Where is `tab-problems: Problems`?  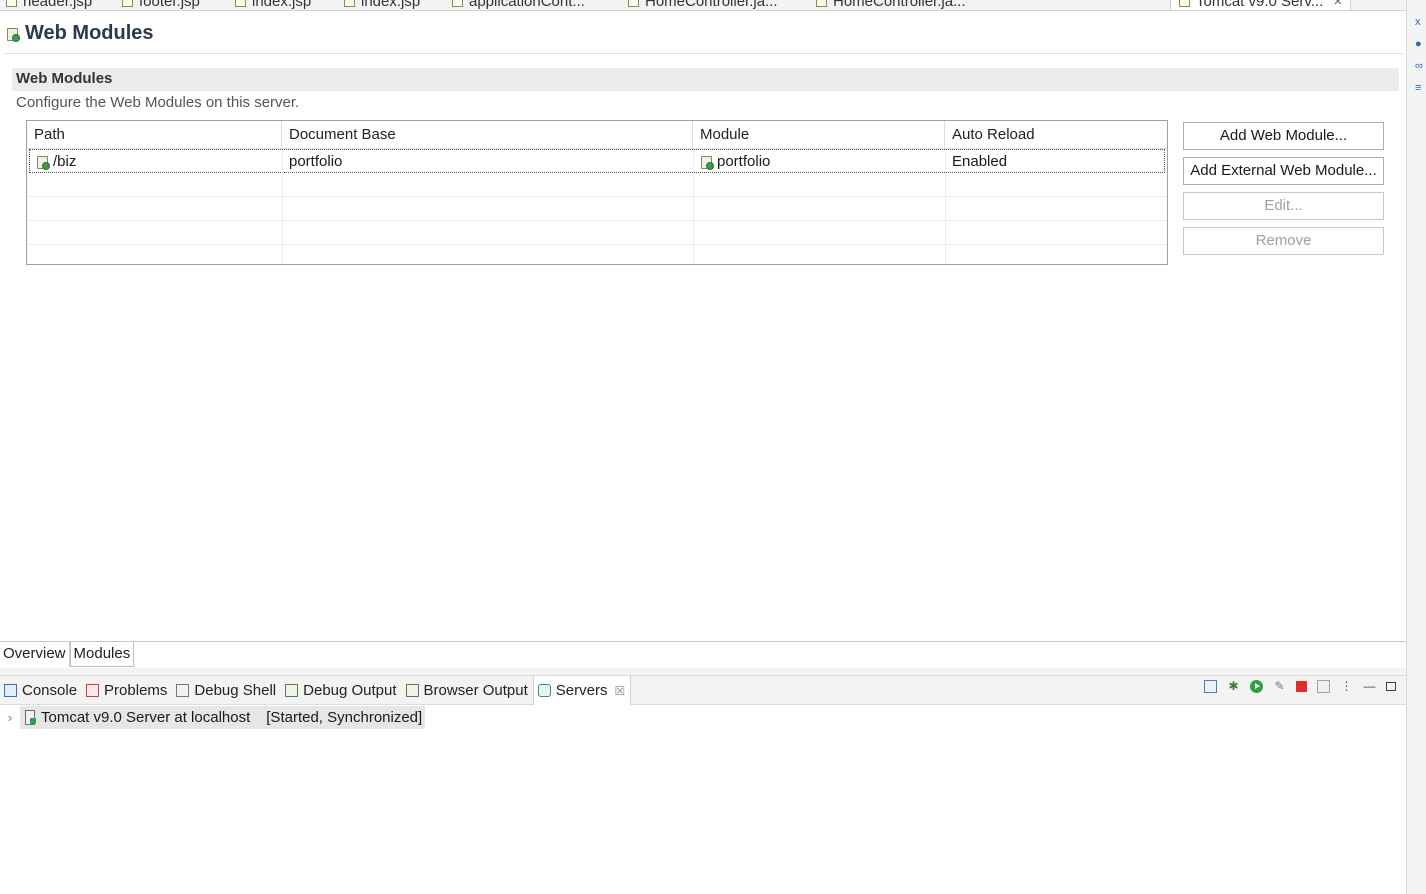 tab-problems: Problems is located at coordinates (127, 690).